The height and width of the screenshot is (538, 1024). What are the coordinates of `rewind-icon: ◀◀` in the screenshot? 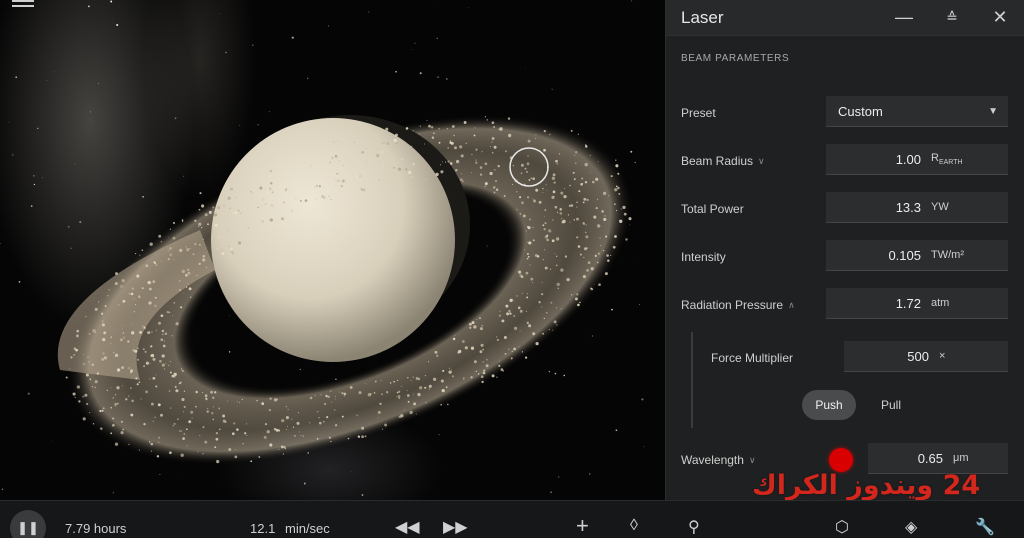 It's located at (407, 527).